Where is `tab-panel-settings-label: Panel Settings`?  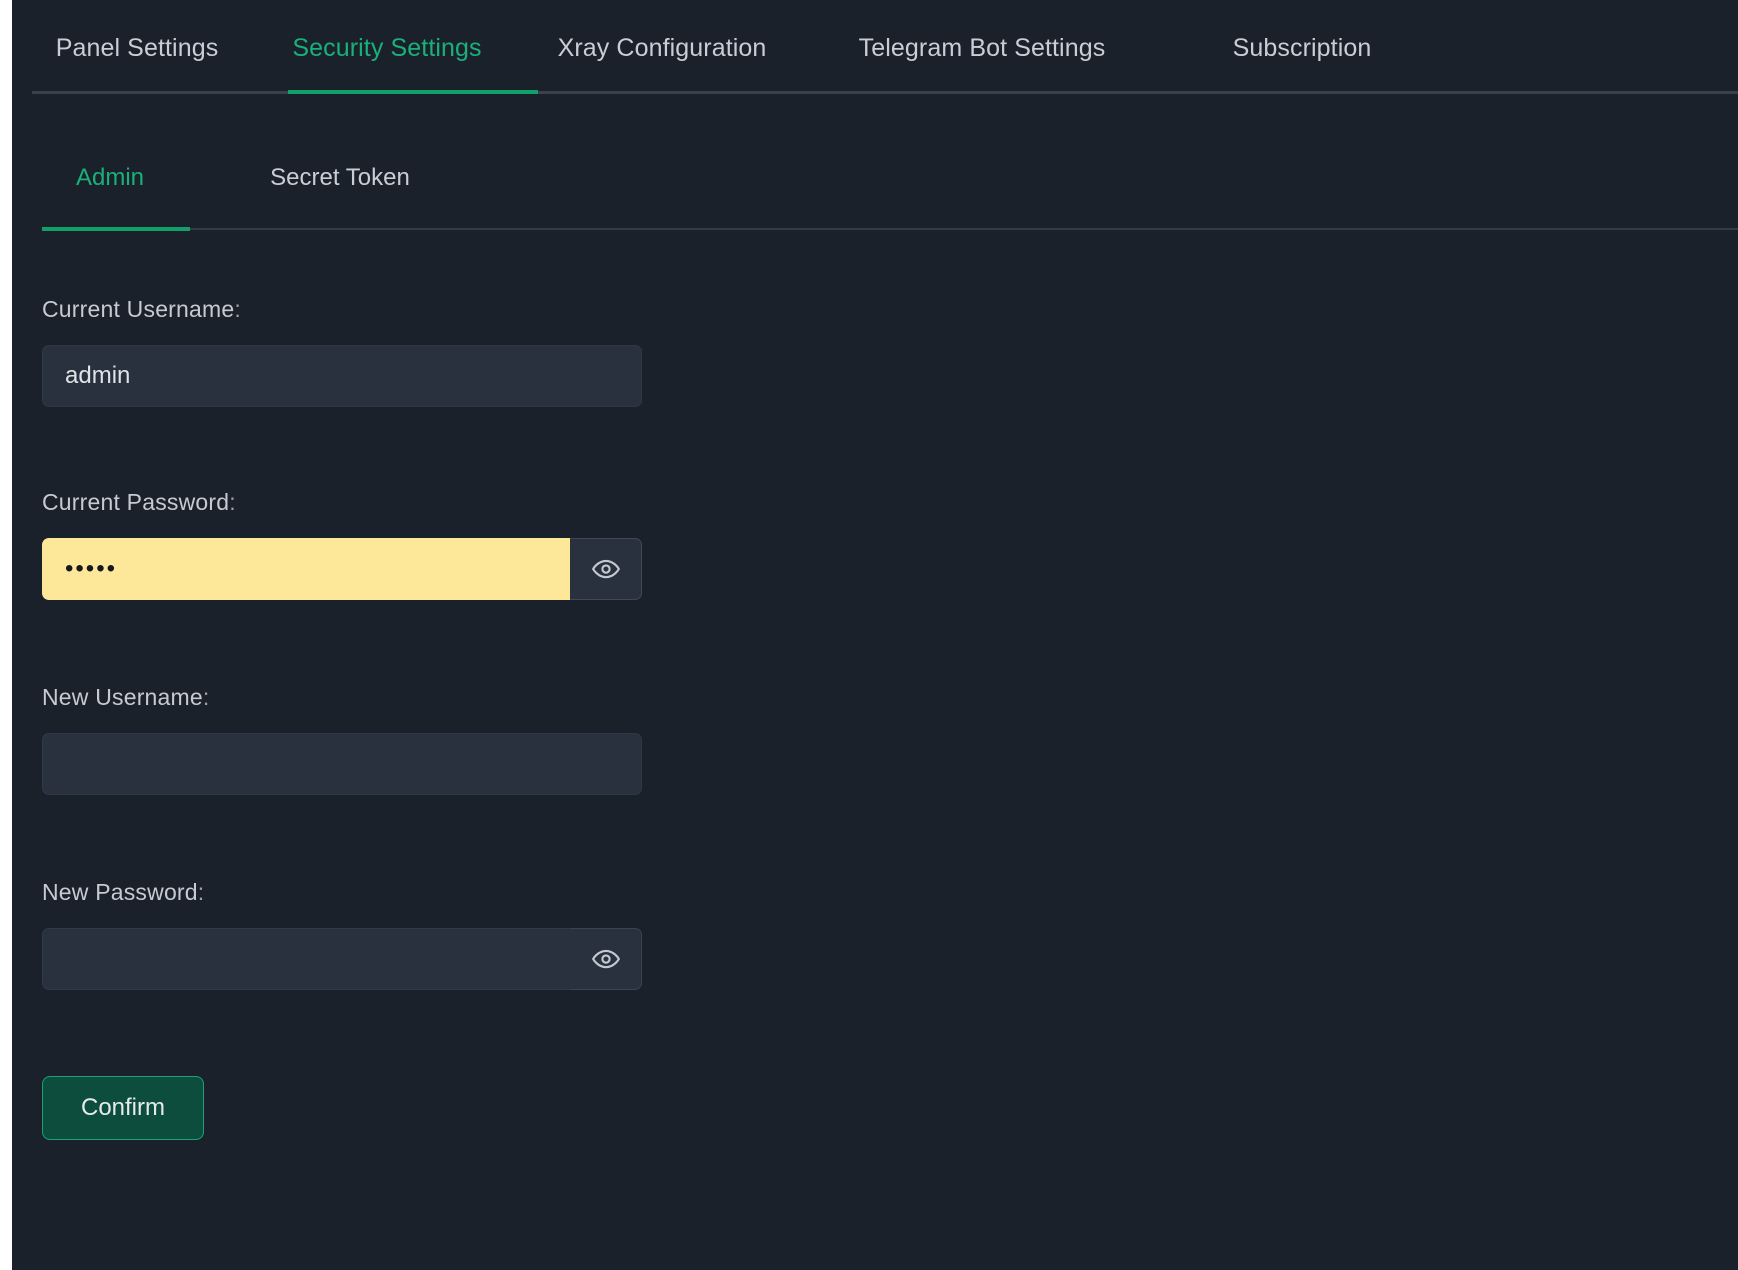 tab-panel-settings-label: Panel Settings is located at coordinates (137, 47).